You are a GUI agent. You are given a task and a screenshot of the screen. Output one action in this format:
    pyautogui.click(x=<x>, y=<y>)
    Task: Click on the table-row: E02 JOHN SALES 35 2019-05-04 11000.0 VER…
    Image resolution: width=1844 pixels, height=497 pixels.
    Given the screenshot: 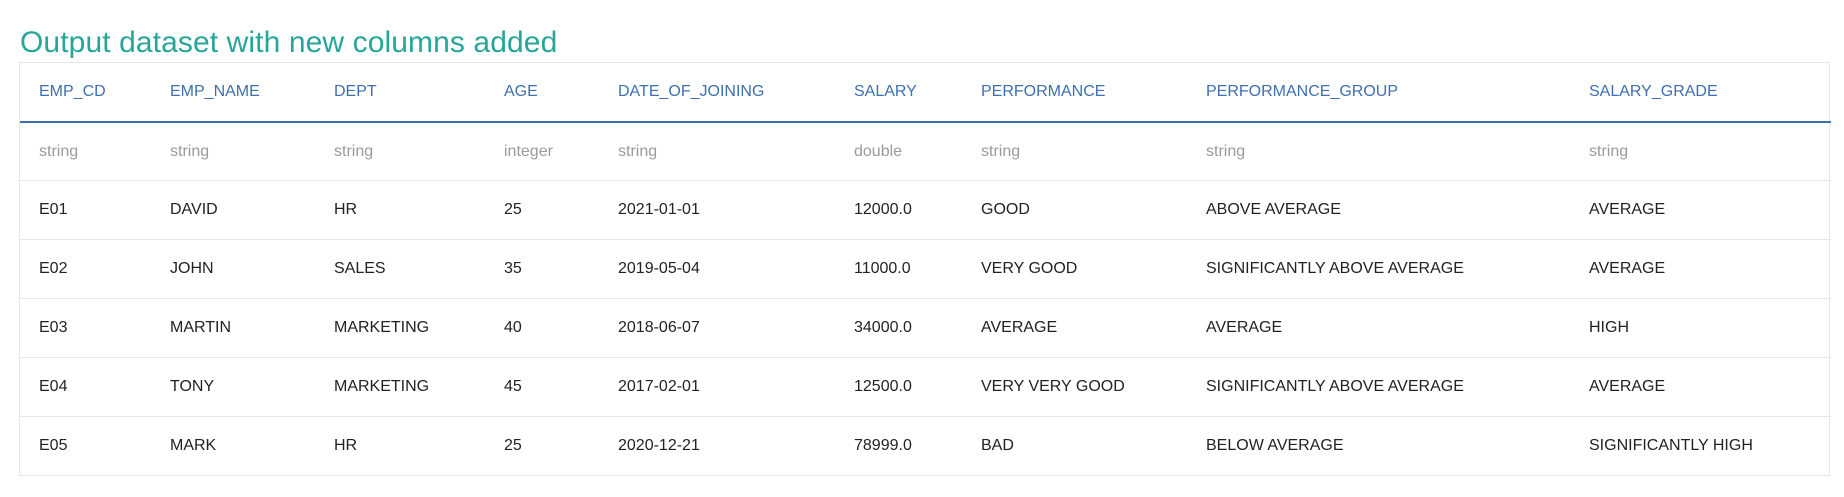 What is the action you would take?
    pyautogui.click(x=925, y=269)
    